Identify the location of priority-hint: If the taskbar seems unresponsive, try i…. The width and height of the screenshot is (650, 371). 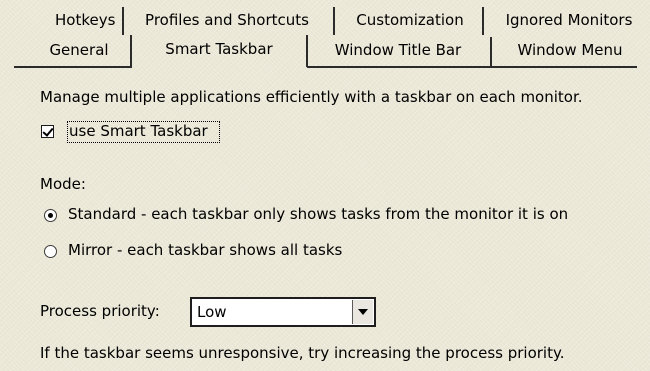
(302, 353).